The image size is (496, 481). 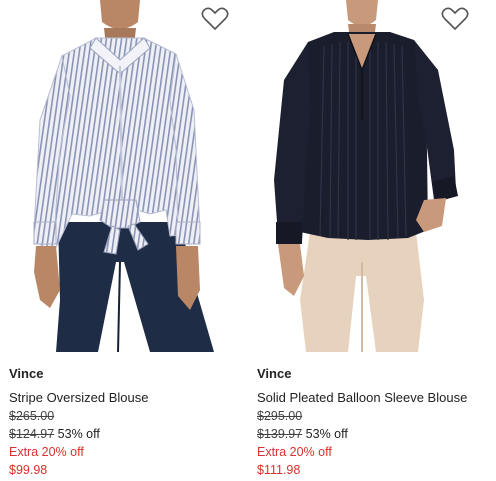 I want to click on sale-price-row: $139.97 53% off, so click(x=372, y=434).